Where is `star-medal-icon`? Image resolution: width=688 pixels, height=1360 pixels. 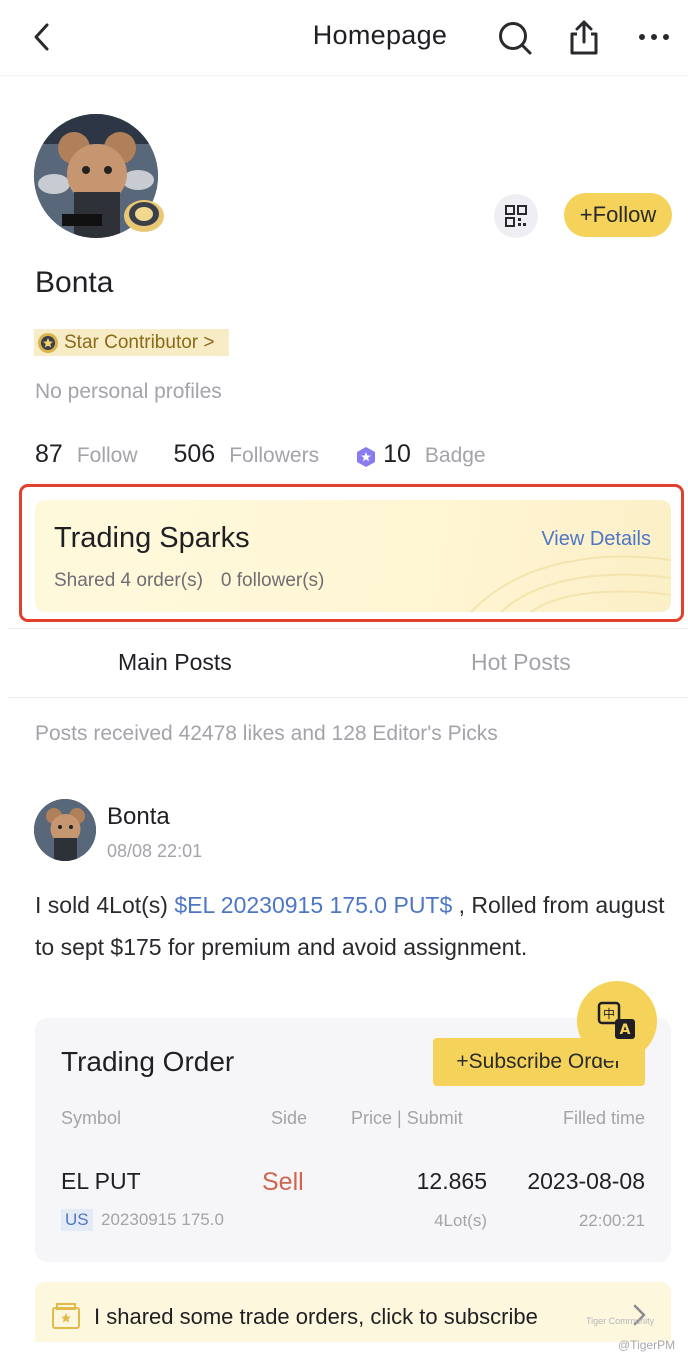
star-medal-icon is located at coordinates (48, 343).